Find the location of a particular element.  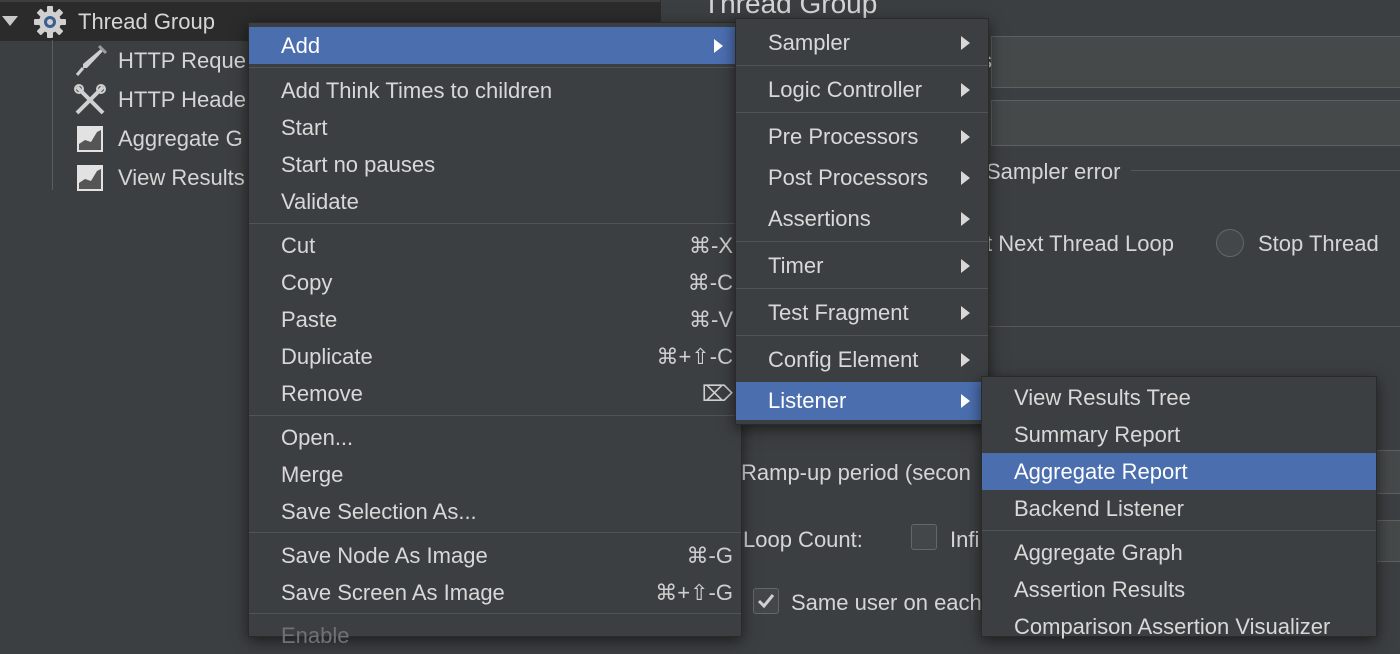

tree-node-label: HTTP Heade is located at coordinates (182, 99).